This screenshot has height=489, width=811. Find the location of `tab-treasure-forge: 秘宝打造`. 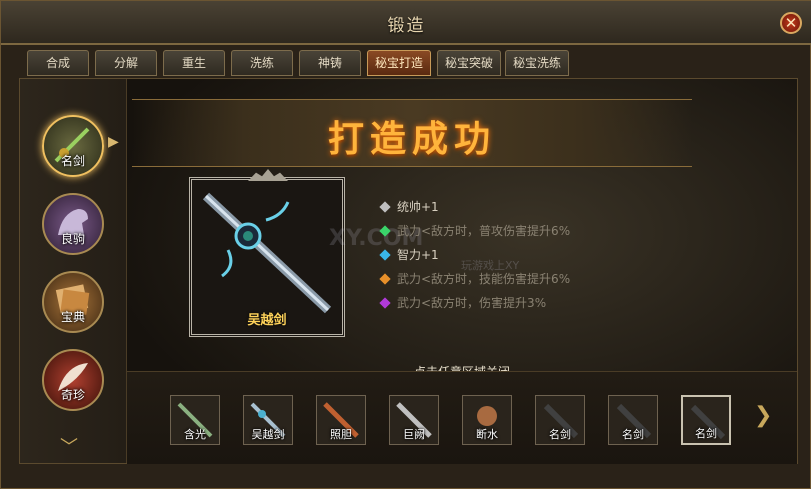

tab-treasure-forge: 秘宝打造 is located at coordinates (399, 63).